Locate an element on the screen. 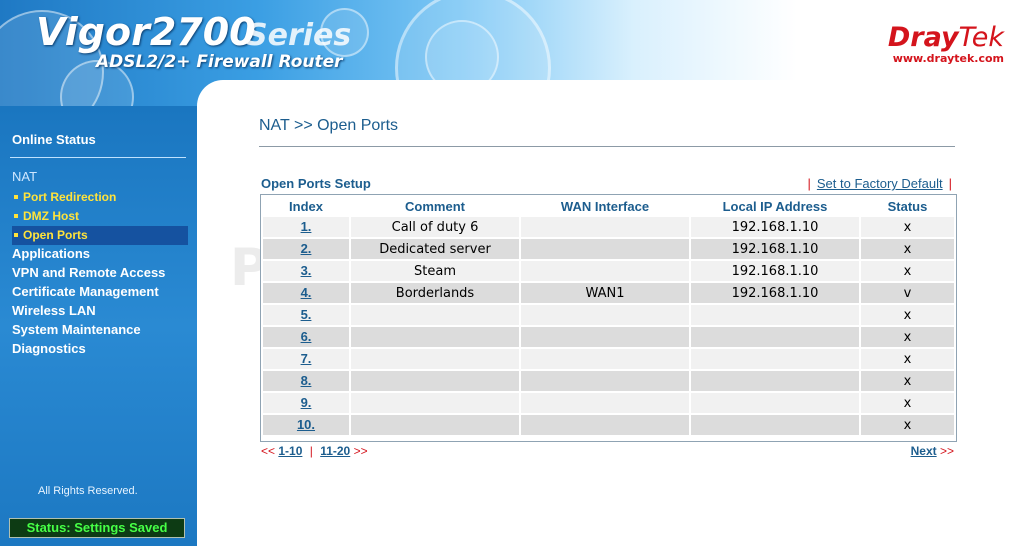 The image size is (1022, 546). page-link-1-10: 1-10 is located at coordinates (290, 451).